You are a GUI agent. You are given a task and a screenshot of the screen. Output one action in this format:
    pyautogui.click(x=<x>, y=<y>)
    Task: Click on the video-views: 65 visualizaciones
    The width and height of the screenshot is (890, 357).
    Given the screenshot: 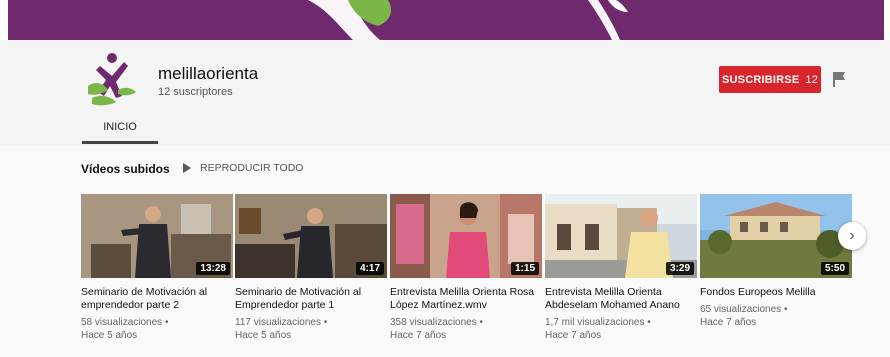 What is the action you would take?
    pyautogui.click(x=741, y=309)
    